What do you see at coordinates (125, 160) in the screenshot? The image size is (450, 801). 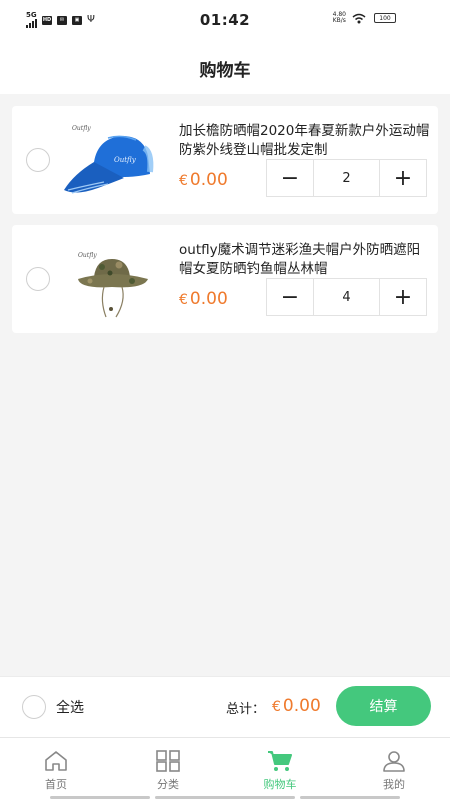 I see `cap-logo: Outfly` at bounding box center [125, 160].